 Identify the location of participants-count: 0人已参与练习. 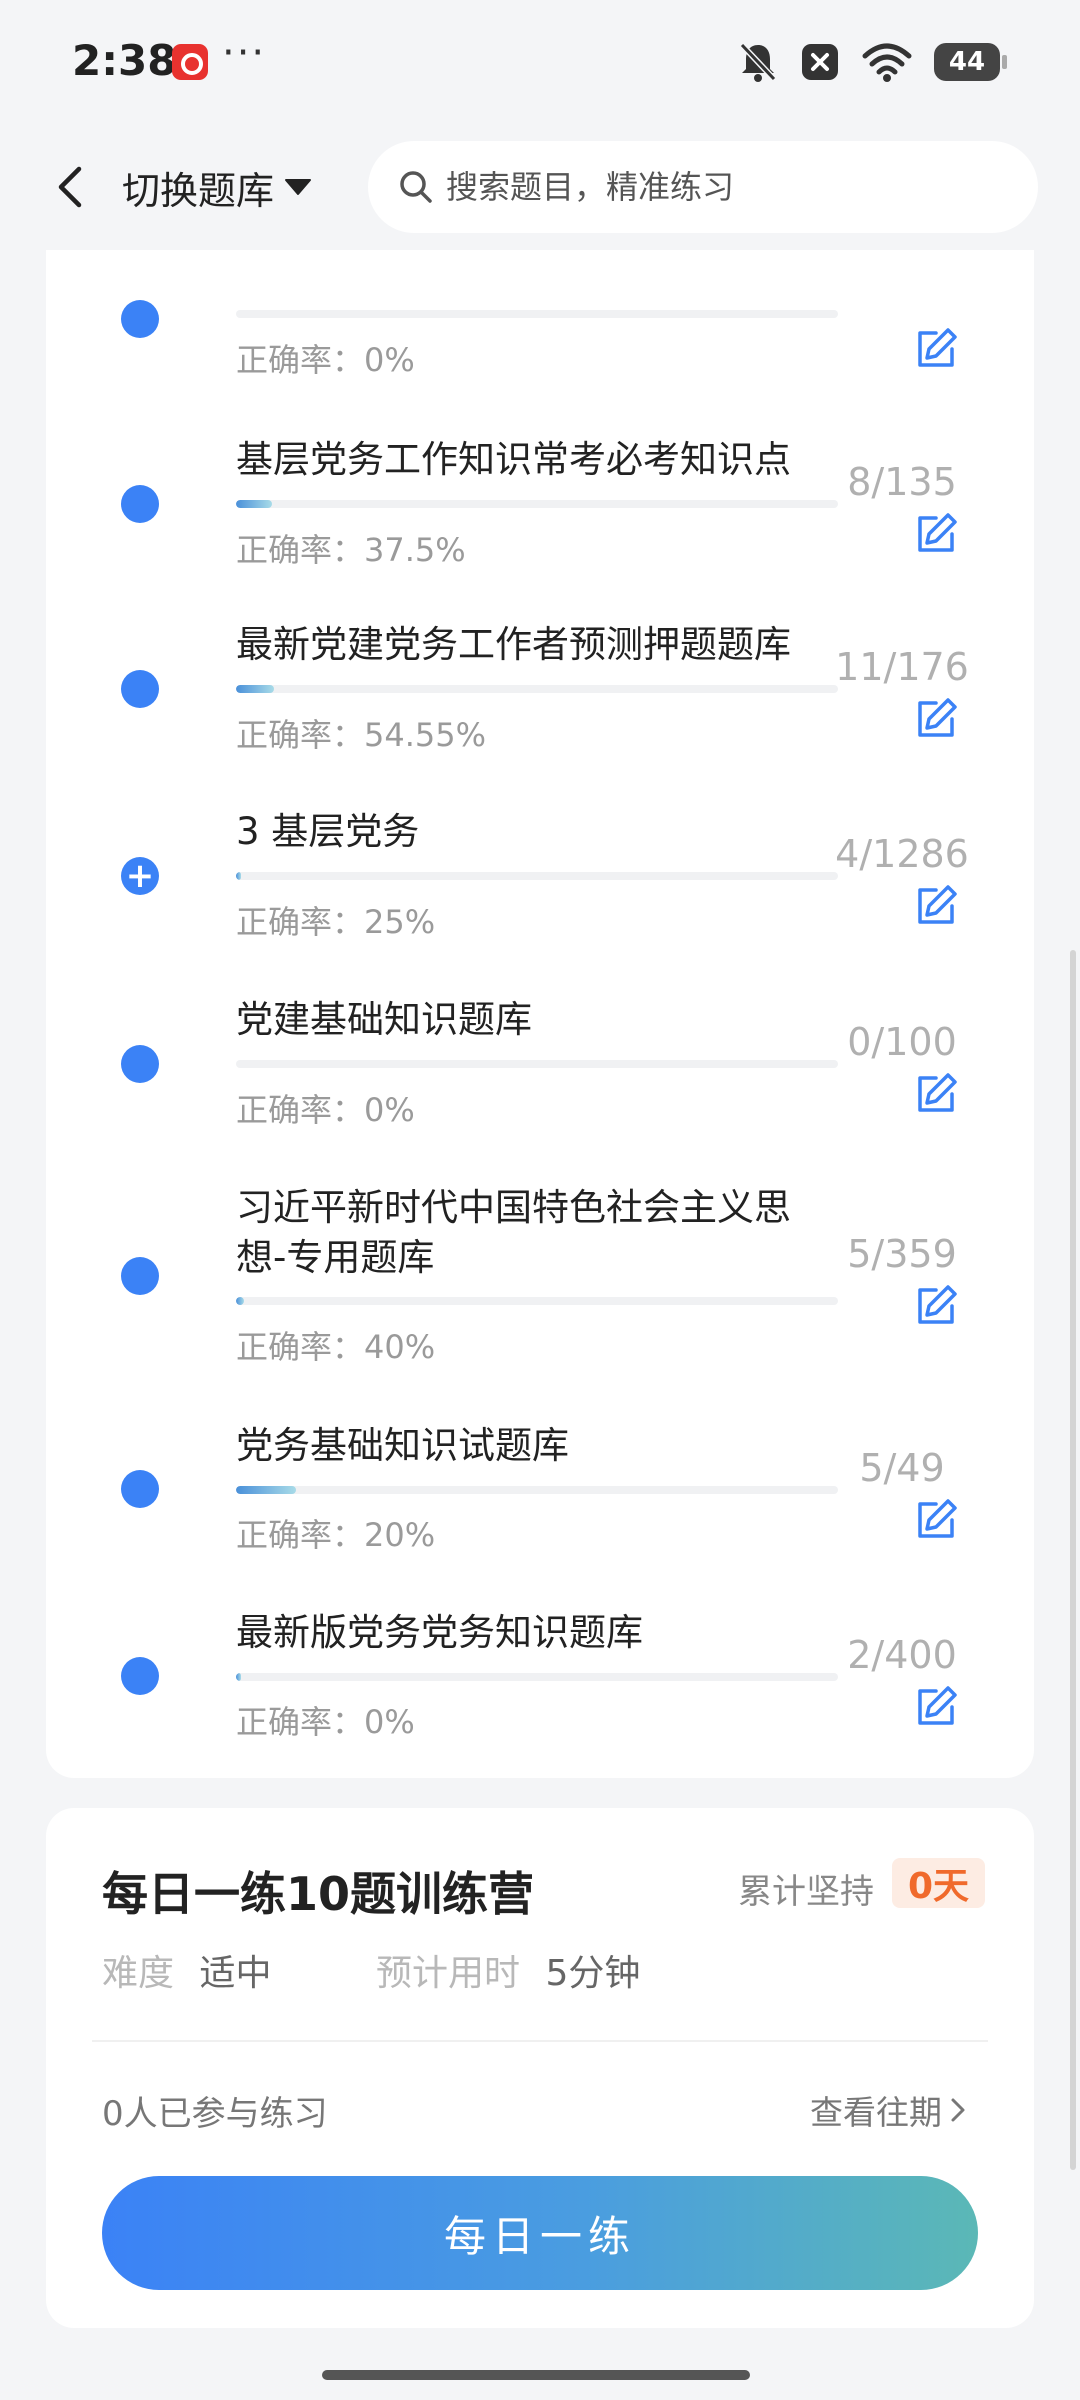
(215, 2114).